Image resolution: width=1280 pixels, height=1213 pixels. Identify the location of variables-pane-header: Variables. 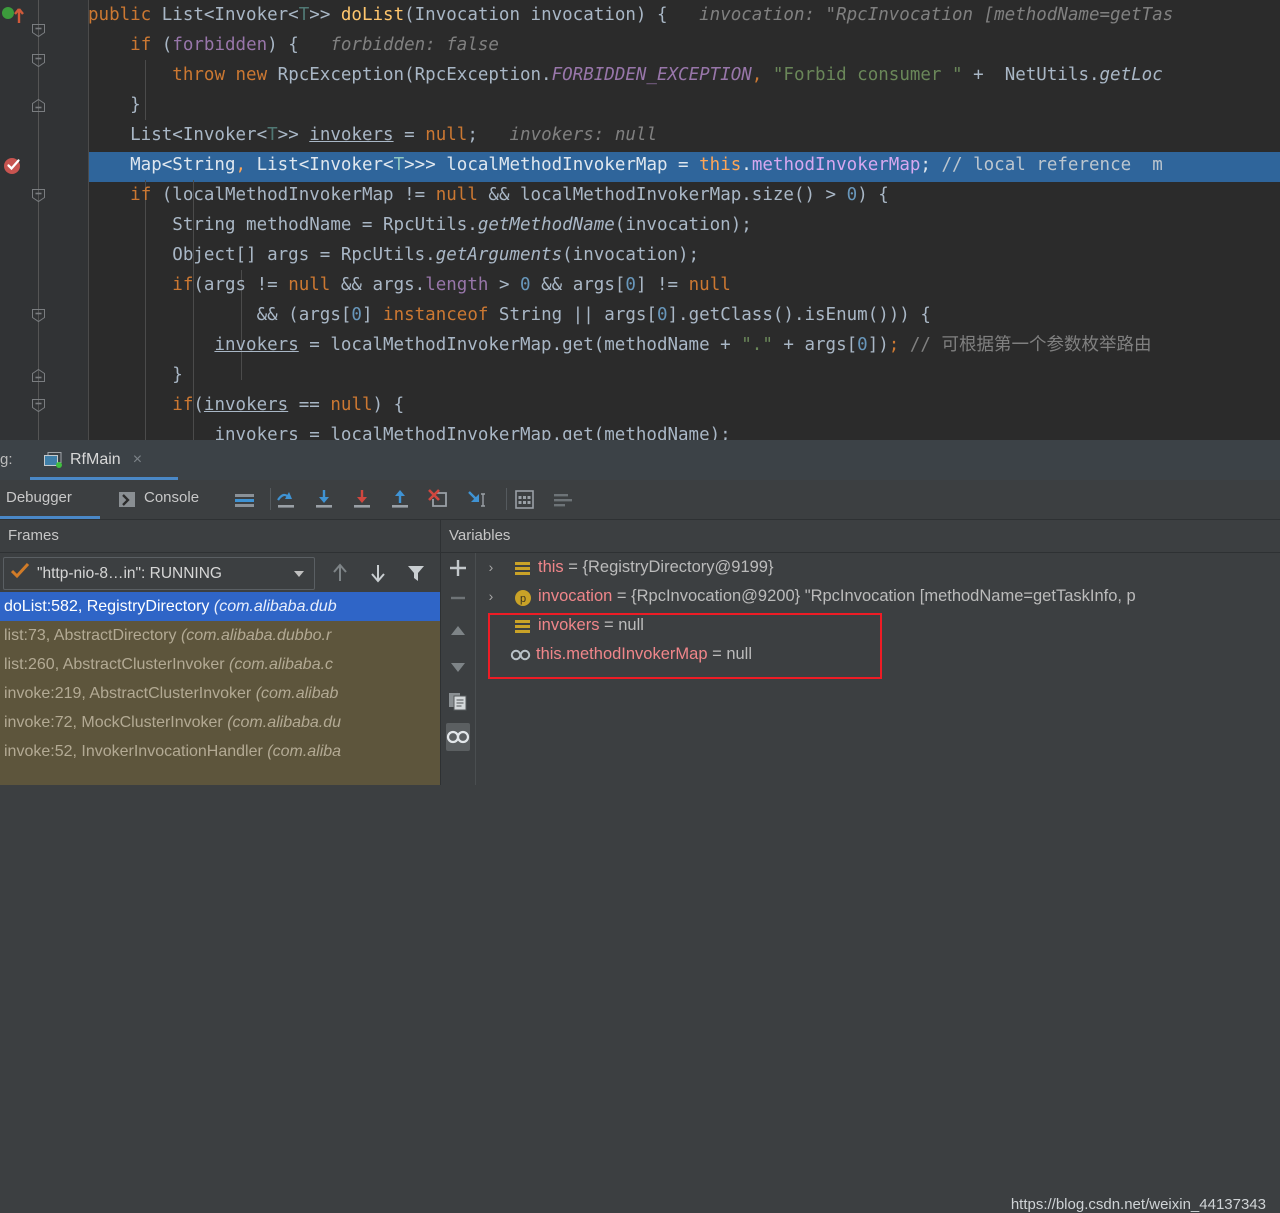
(860, 536).